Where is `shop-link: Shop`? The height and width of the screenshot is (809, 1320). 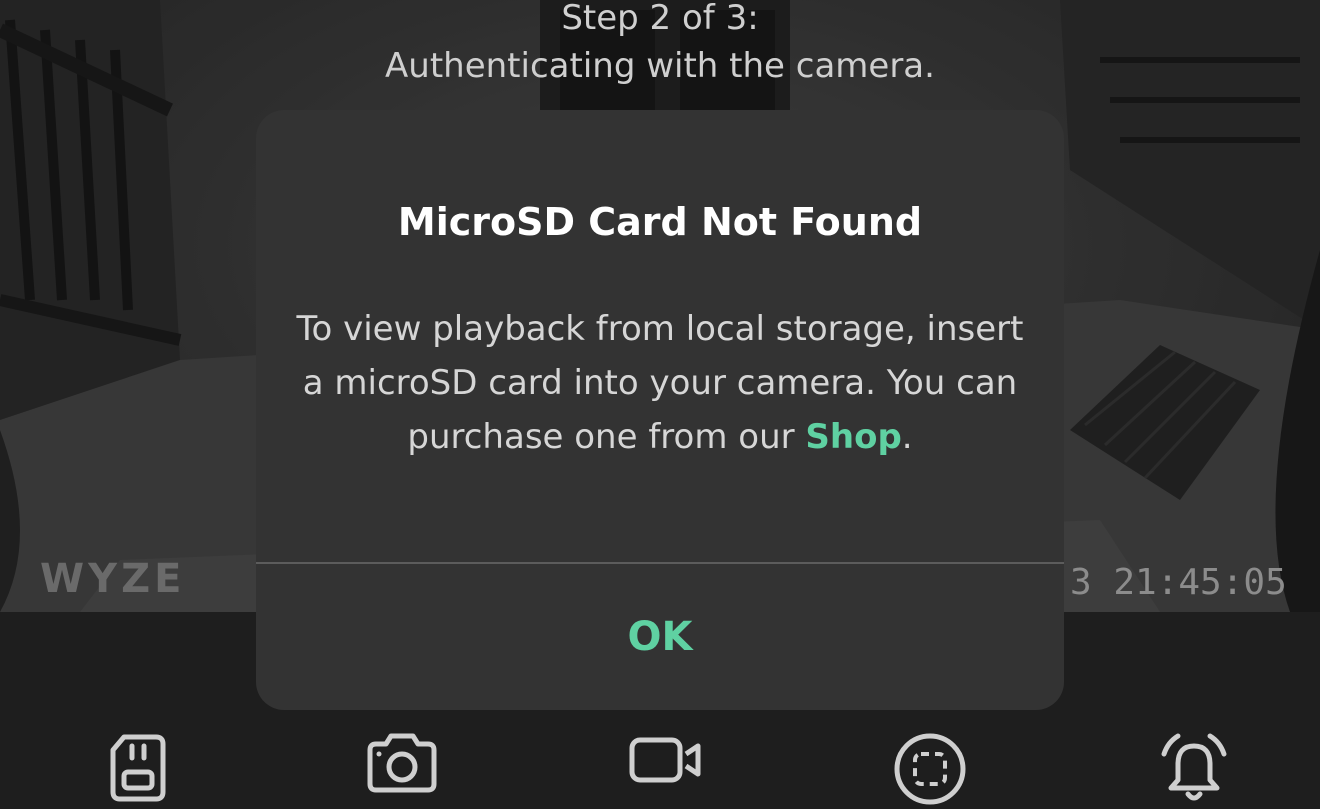 shop-link: Shop is located at coordinates (853, 437).